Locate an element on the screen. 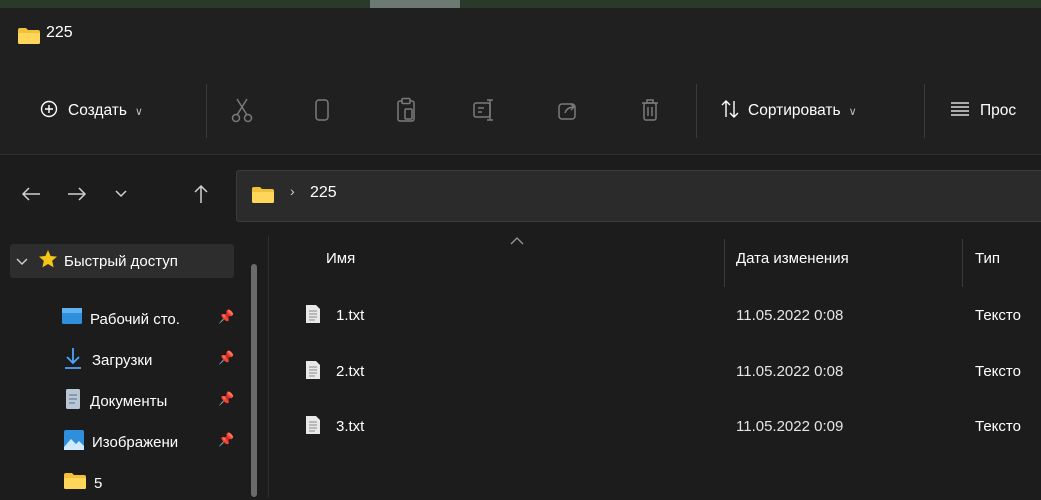 This screenshot has width=1041, height=500. column-header-date: Дата изменения is located at coordinates (792, 258).